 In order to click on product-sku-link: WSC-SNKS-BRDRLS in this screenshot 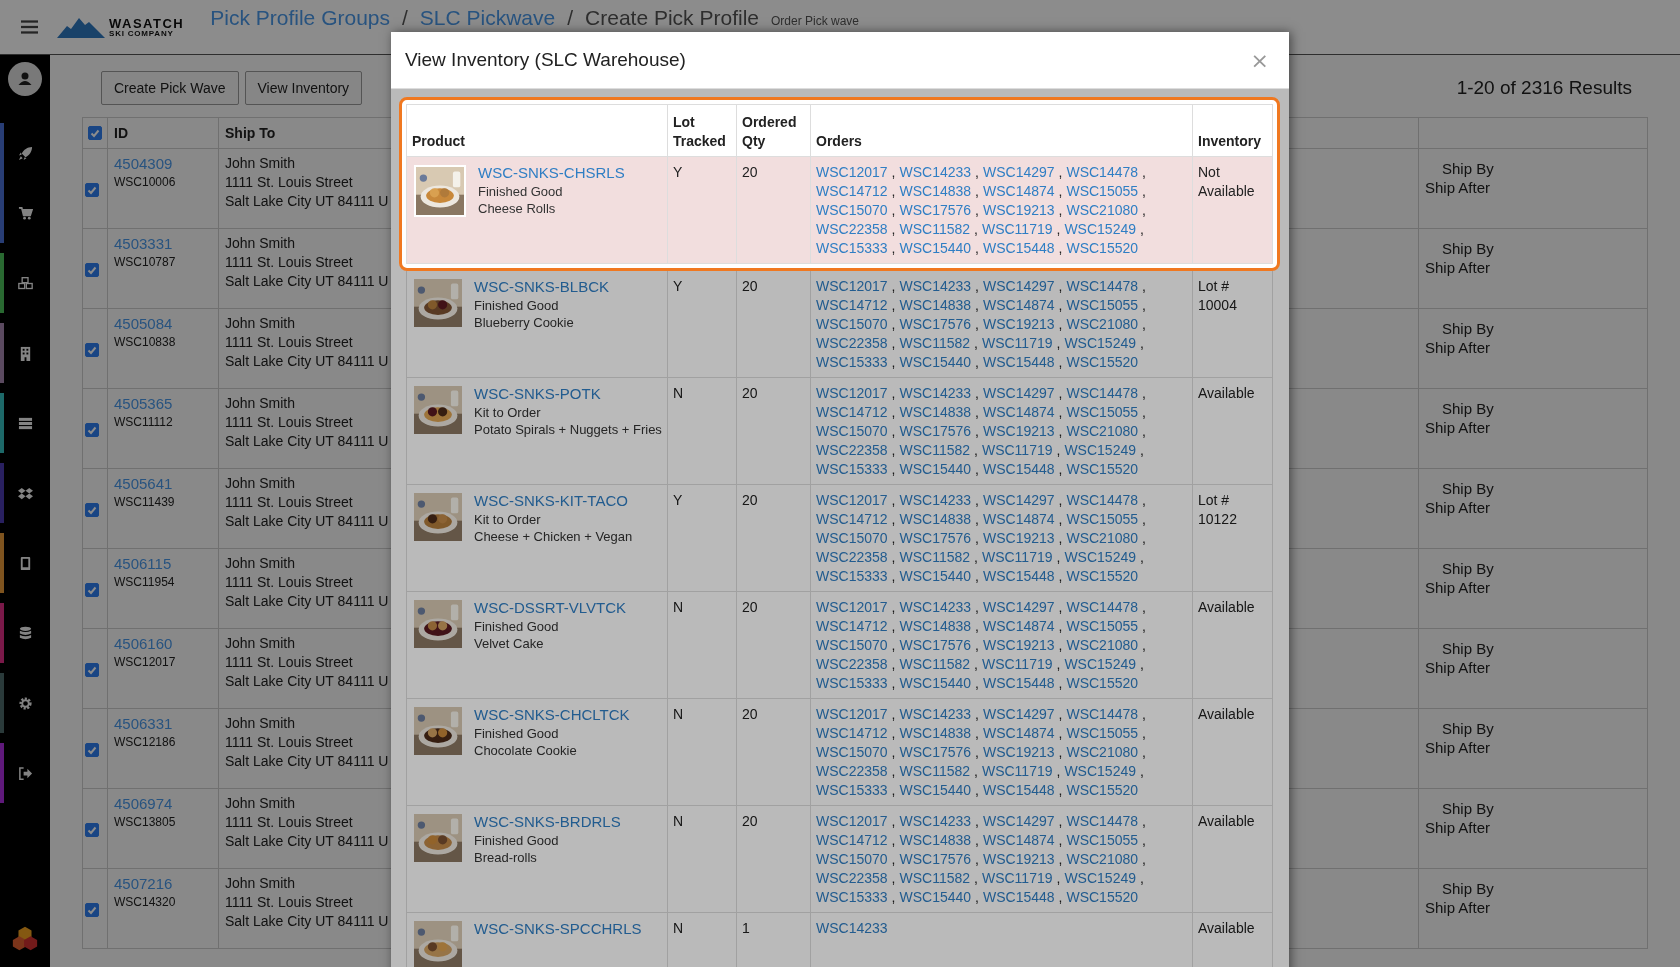, I will do `click(547, 822)`.